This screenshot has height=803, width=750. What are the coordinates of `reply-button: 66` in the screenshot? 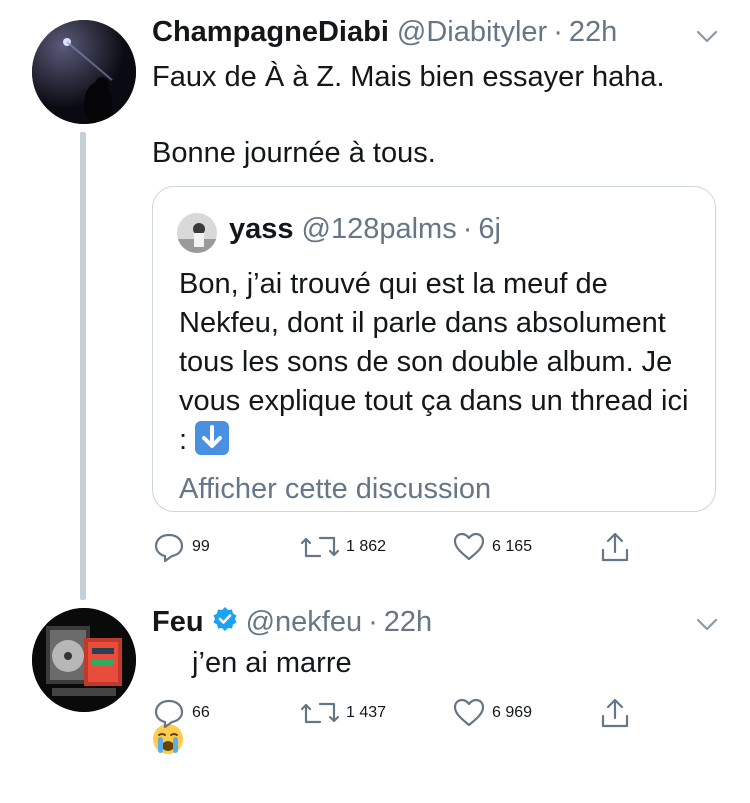 It's located at (181, 713).